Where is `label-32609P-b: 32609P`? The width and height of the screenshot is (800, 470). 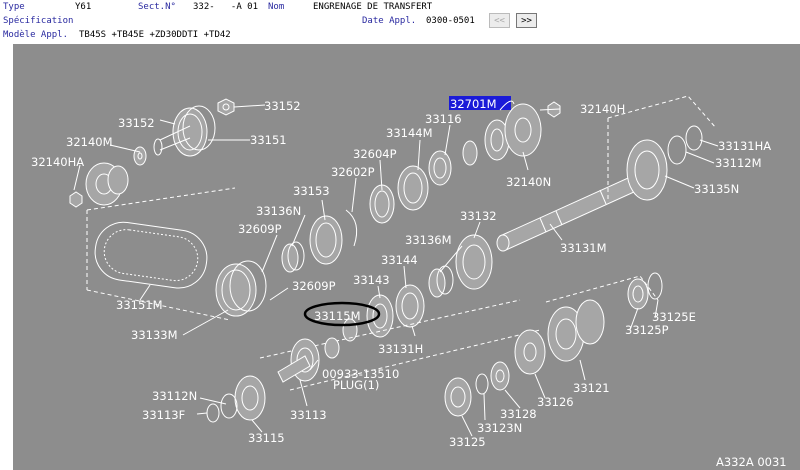 label-32609P-b: 32609P is located at coordinates (314, 286).